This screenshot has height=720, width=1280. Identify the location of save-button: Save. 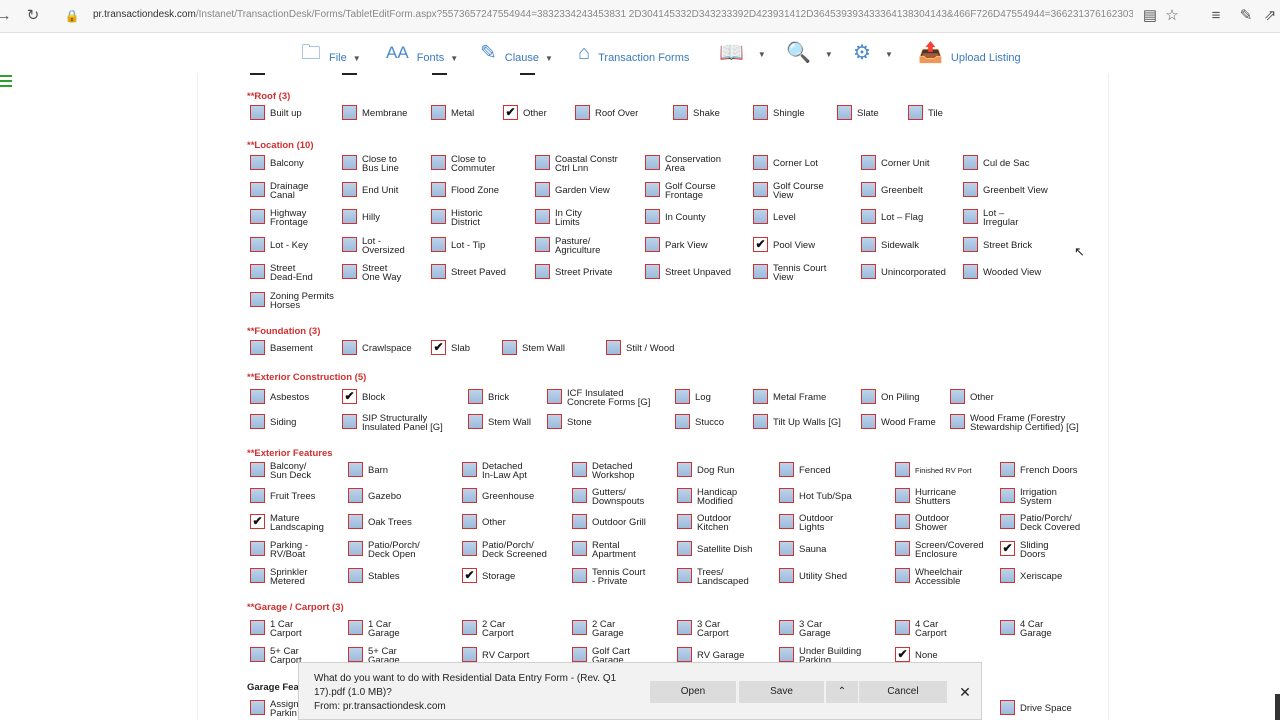
(781, 692).